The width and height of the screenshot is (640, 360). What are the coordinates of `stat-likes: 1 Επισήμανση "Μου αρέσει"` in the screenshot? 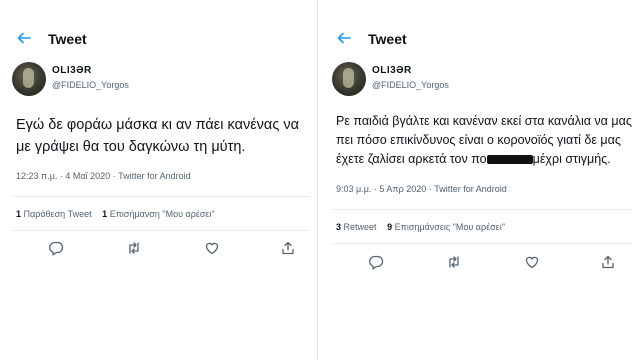 It's located at (158, 214).